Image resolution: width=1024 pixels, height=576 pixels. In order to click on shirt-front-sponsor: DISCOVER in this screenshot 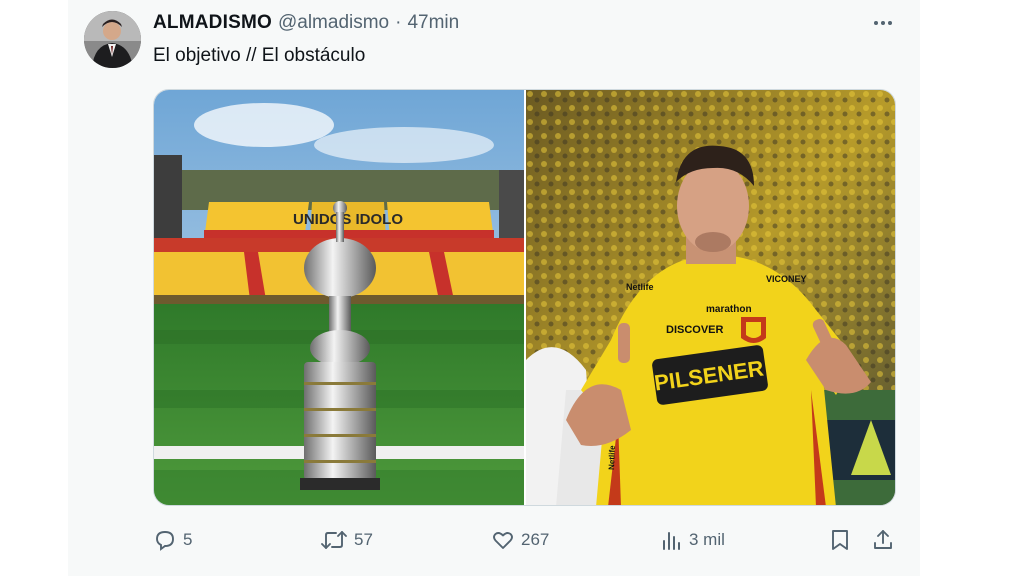, I will do `click(695, 330)`.